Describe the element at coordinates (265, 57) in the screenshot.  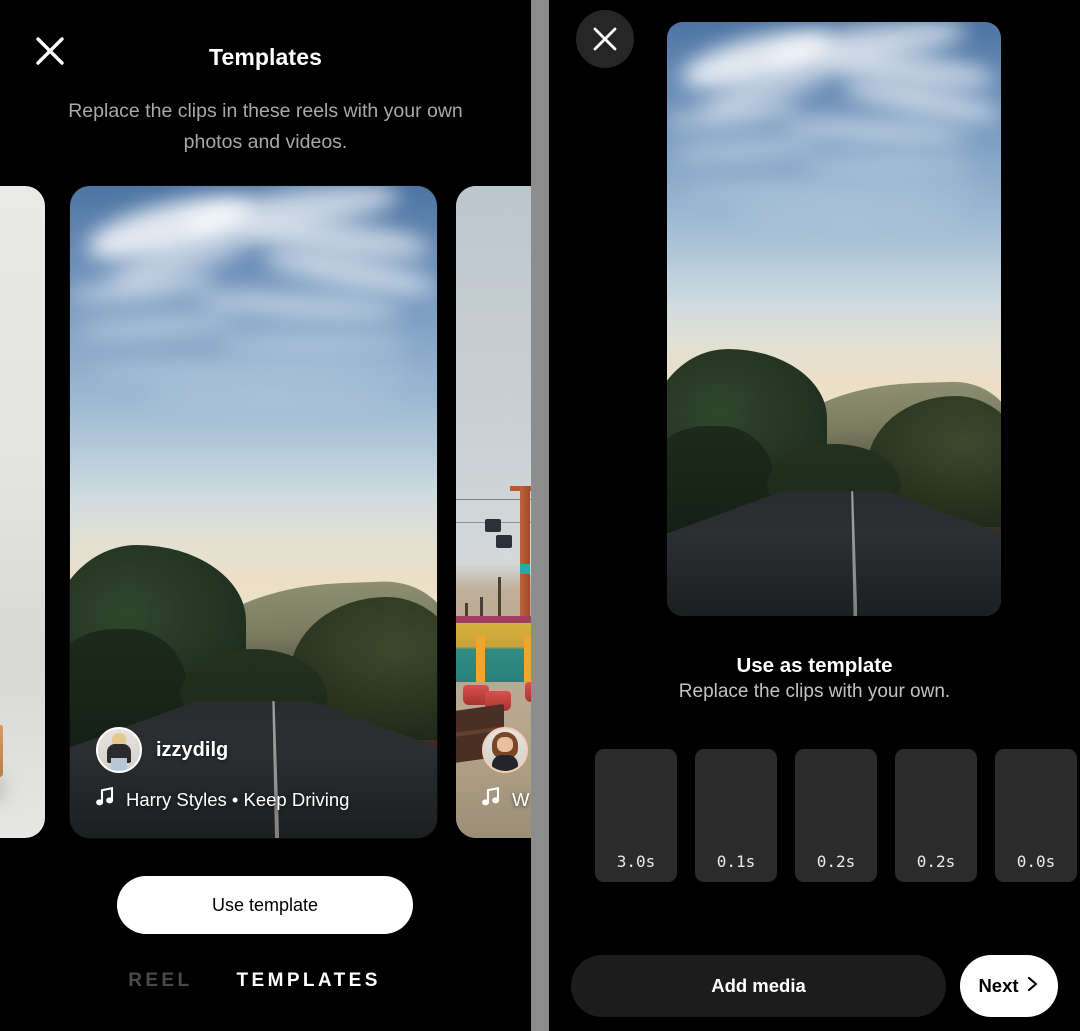
I see `page-title: Templates` at that location.